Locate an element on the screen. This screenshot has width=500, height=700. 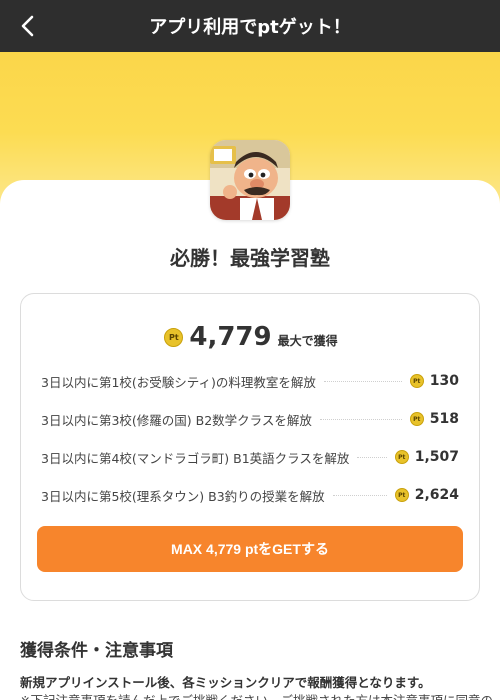
mission-item: 3日以内に第3校(修羅の国) B2数学クラスを解放 Pt 518 is located at coordinates (250, 419).